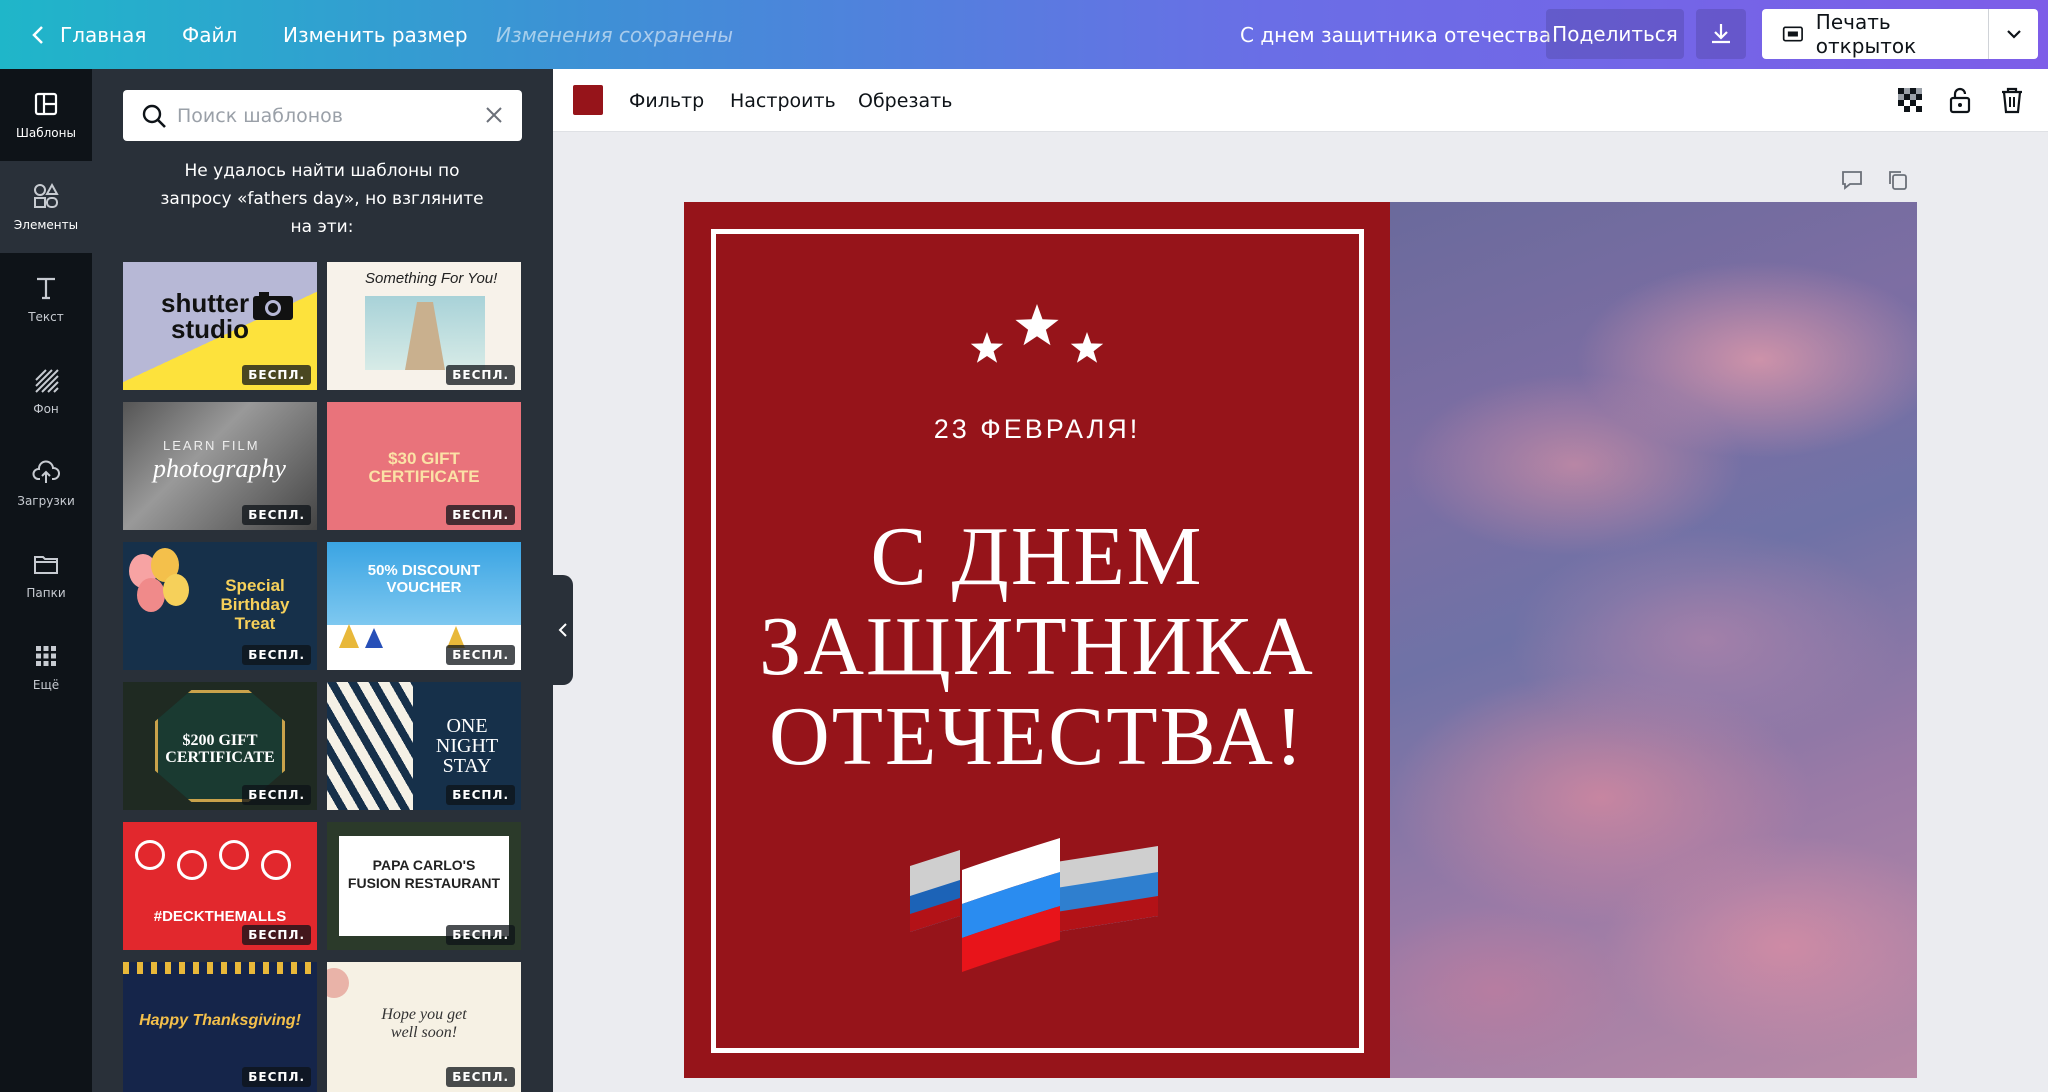  Describe the element at coordinates (1898, 180) in the screenshot. I see `duplicate-page-icon` at that location.